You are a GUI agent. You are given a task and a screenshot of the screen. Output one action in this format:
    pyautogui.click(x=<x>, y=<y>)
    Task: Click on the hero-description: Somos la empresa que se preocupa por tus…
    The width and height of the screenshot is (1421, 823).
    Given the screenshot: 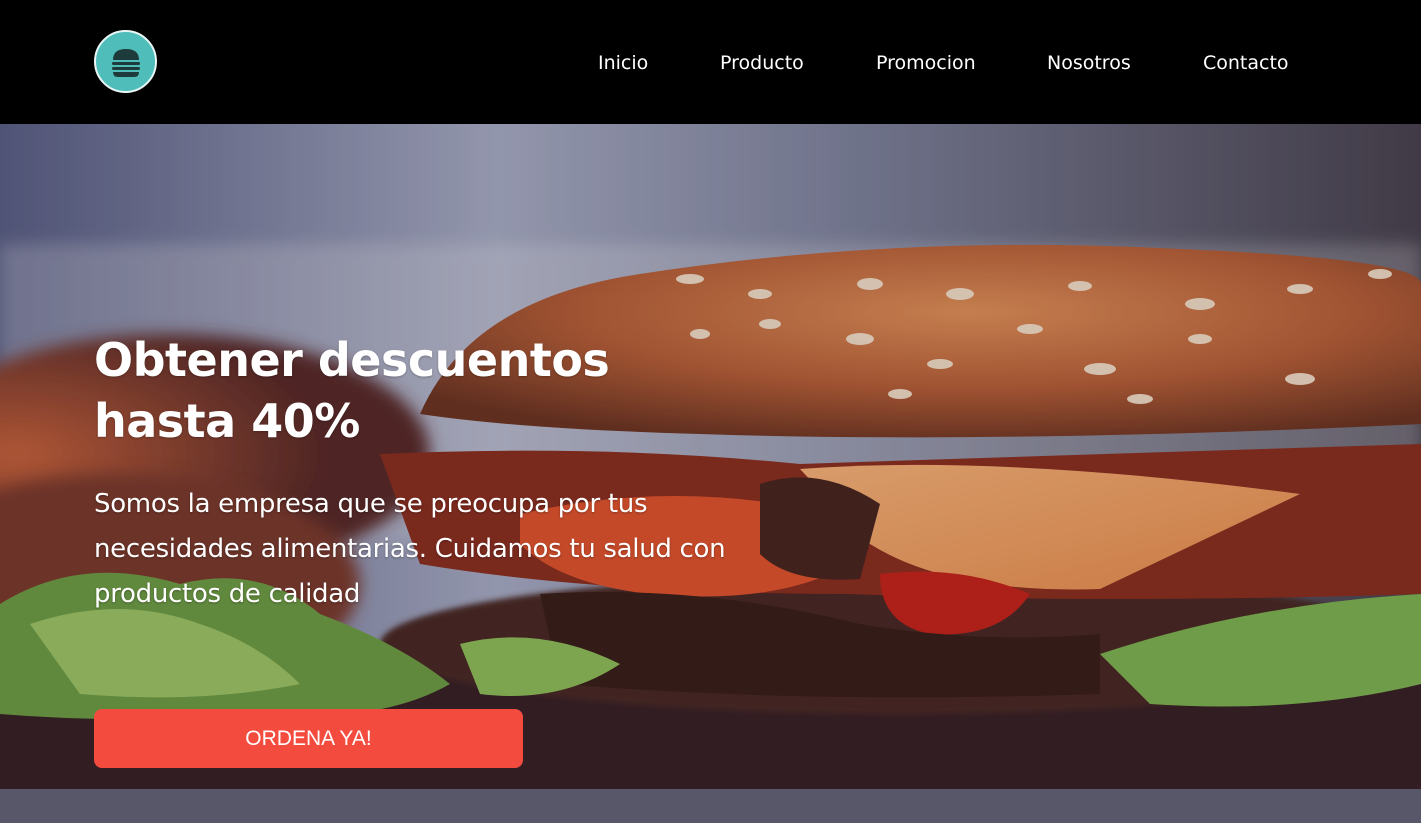 What is the action you would take?
    pyautogui.click(x=410, y=549)
    